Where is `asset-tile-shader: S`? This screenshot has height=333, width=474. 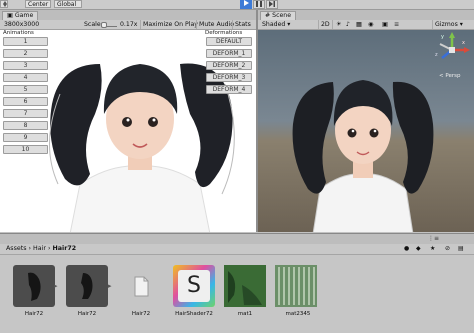
asset-tile-shader: S is located at coordinates (194, 286).